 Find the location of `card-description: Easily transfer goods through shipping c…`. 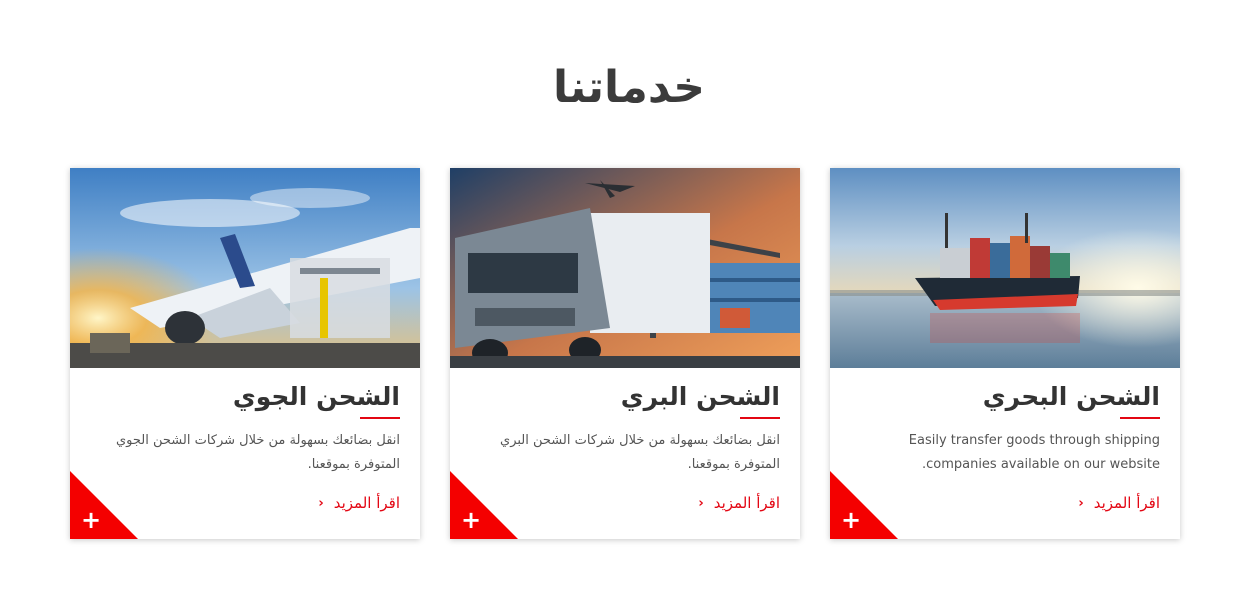

card-description: Easily transfer goods through shipping c… is located at coordinates (1034, 452).